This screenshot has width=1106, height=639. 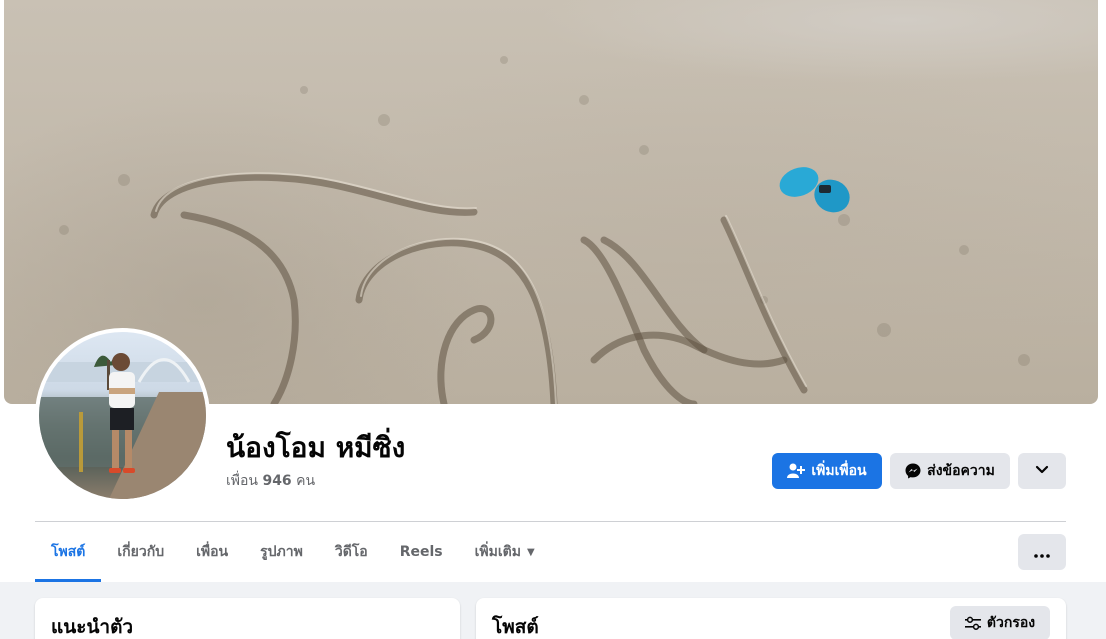 I want to click on profile-name: น้องโอม หมีซิ่ง, so click(x=316, y=447).